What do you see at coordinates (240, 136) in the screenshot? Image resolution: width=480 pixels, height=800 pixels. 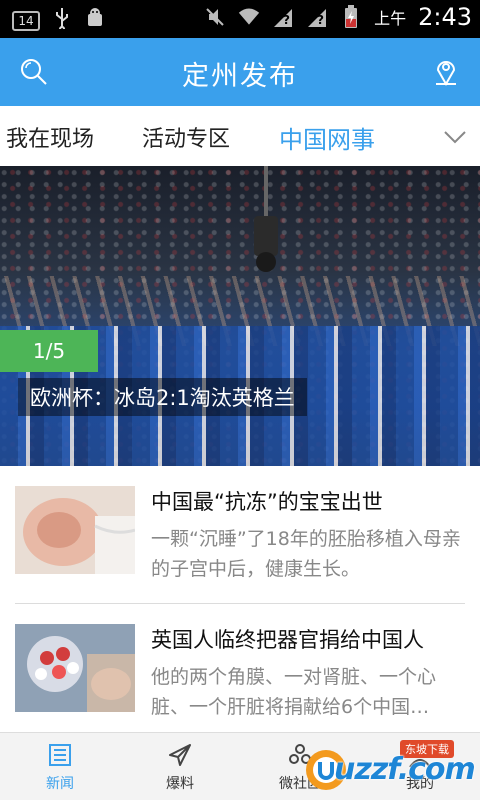 I see `category-tabs: 我在现场 活动专区 中国网事` at bounding box center [240, 136].